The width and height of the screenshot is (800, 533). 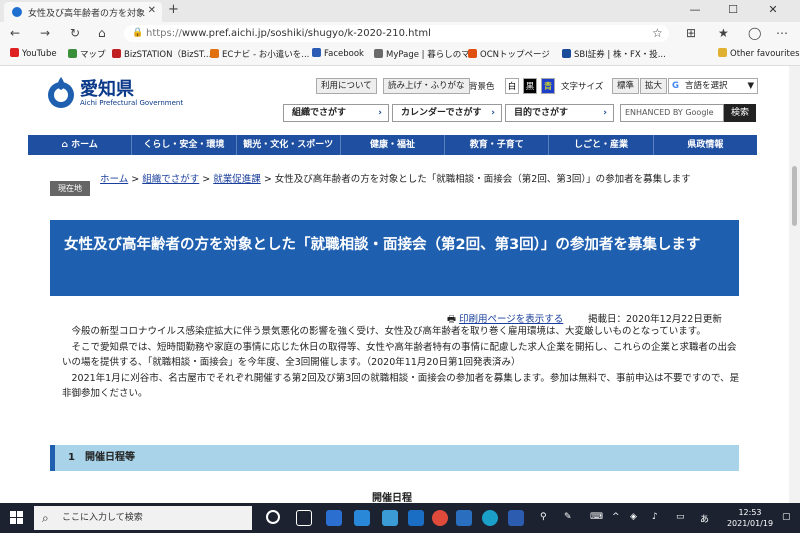 I want to click on people-icon: ⚲, so click(x=543, y=517).